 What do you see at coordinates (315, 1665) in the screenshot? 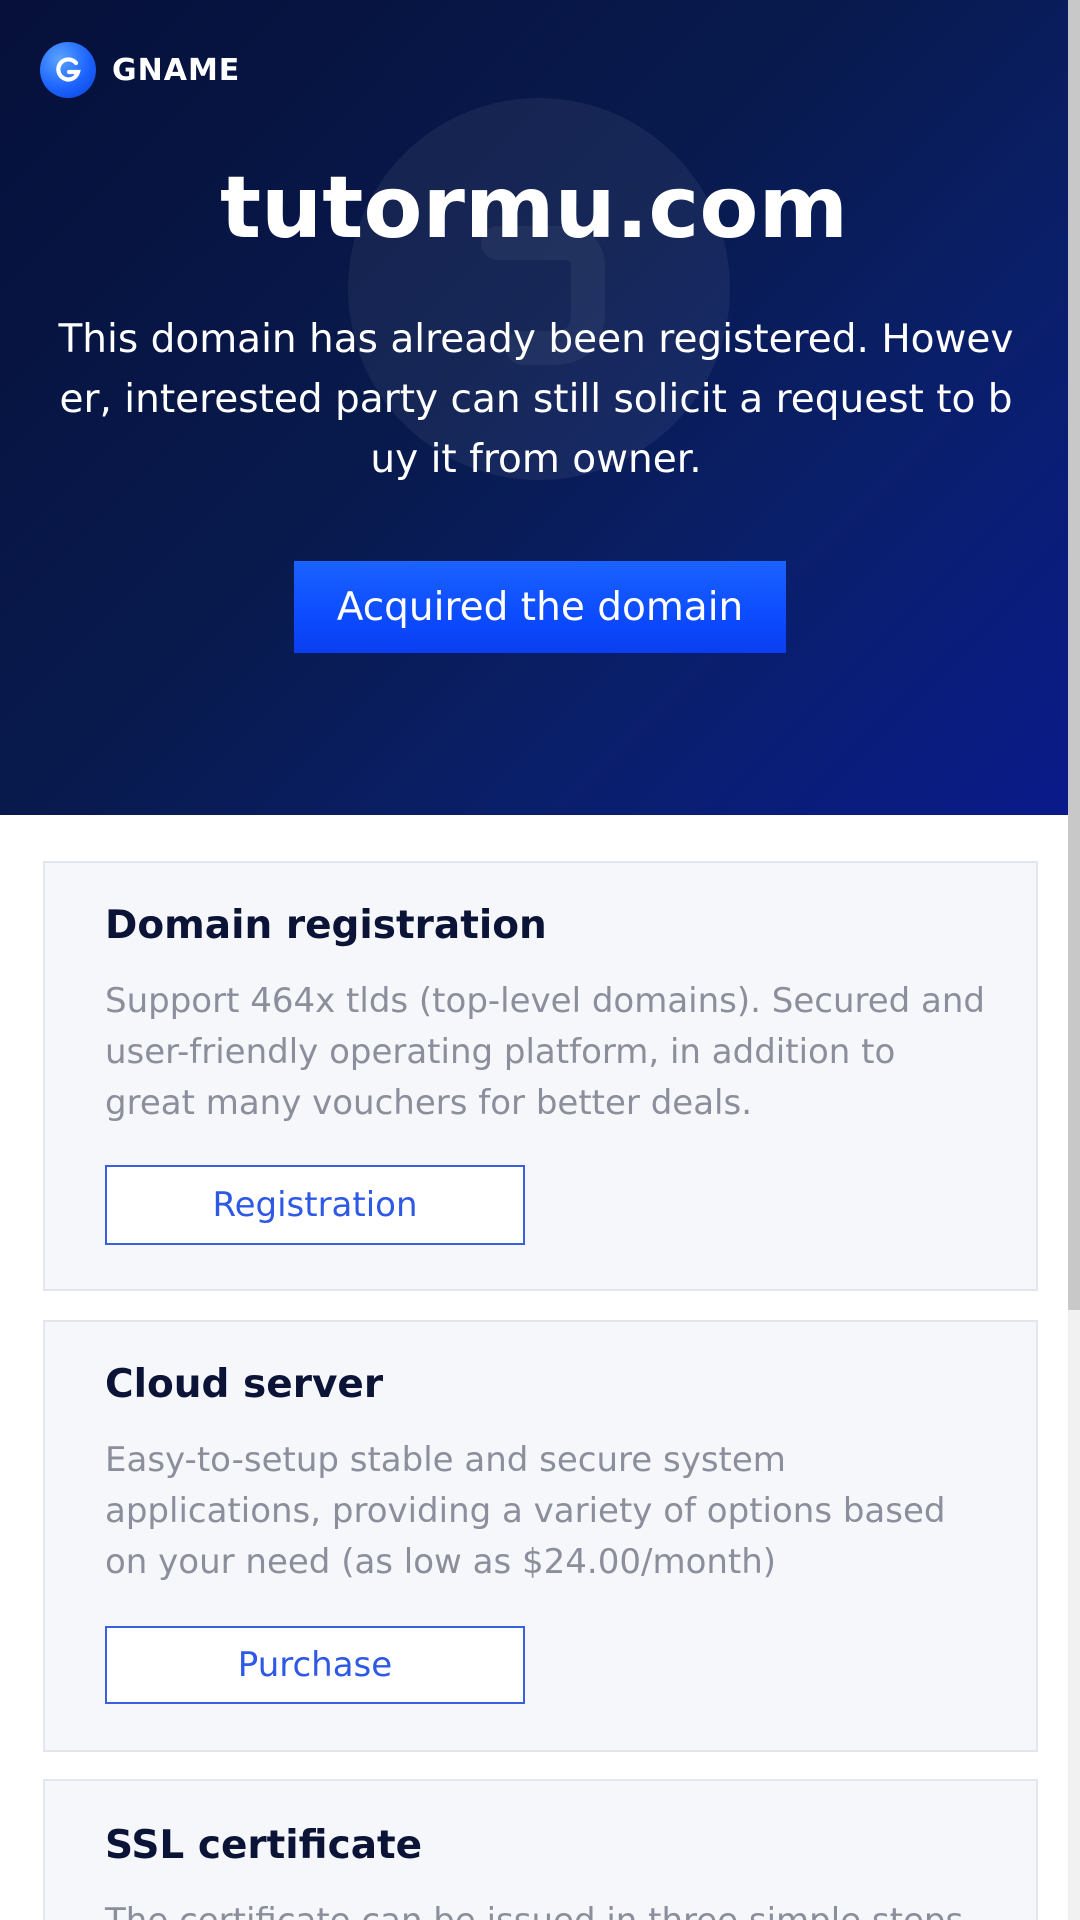
I see `purchase-button: Purchase` at bounding box center [315, 1665].